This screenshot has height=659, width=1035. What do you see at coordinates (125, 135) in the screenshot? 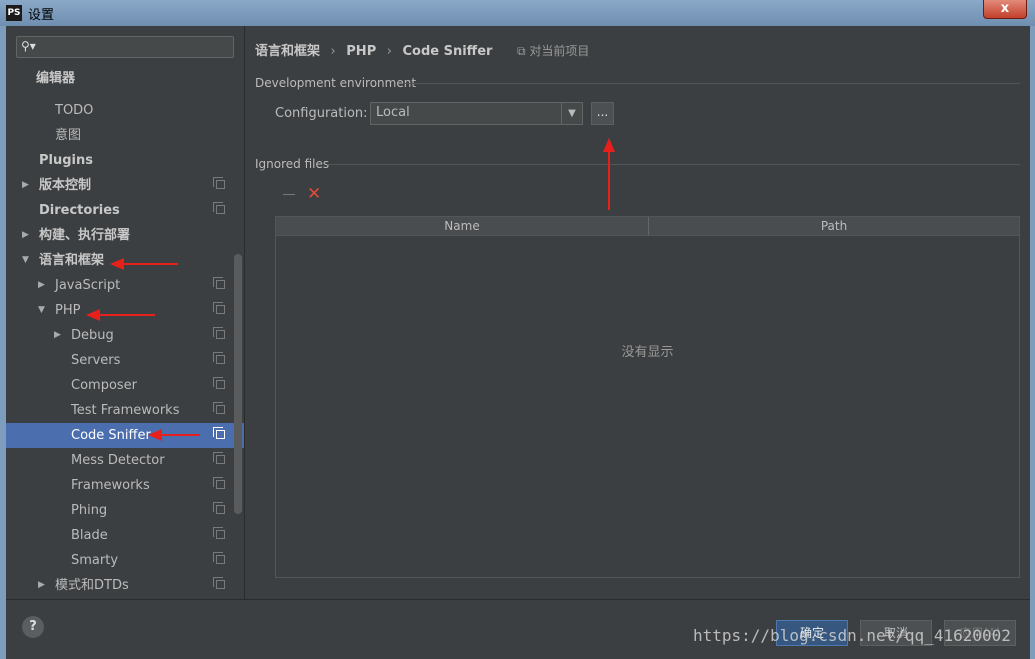
I see `tree-item-intentions: 意图` at bounding box center [125, 135].